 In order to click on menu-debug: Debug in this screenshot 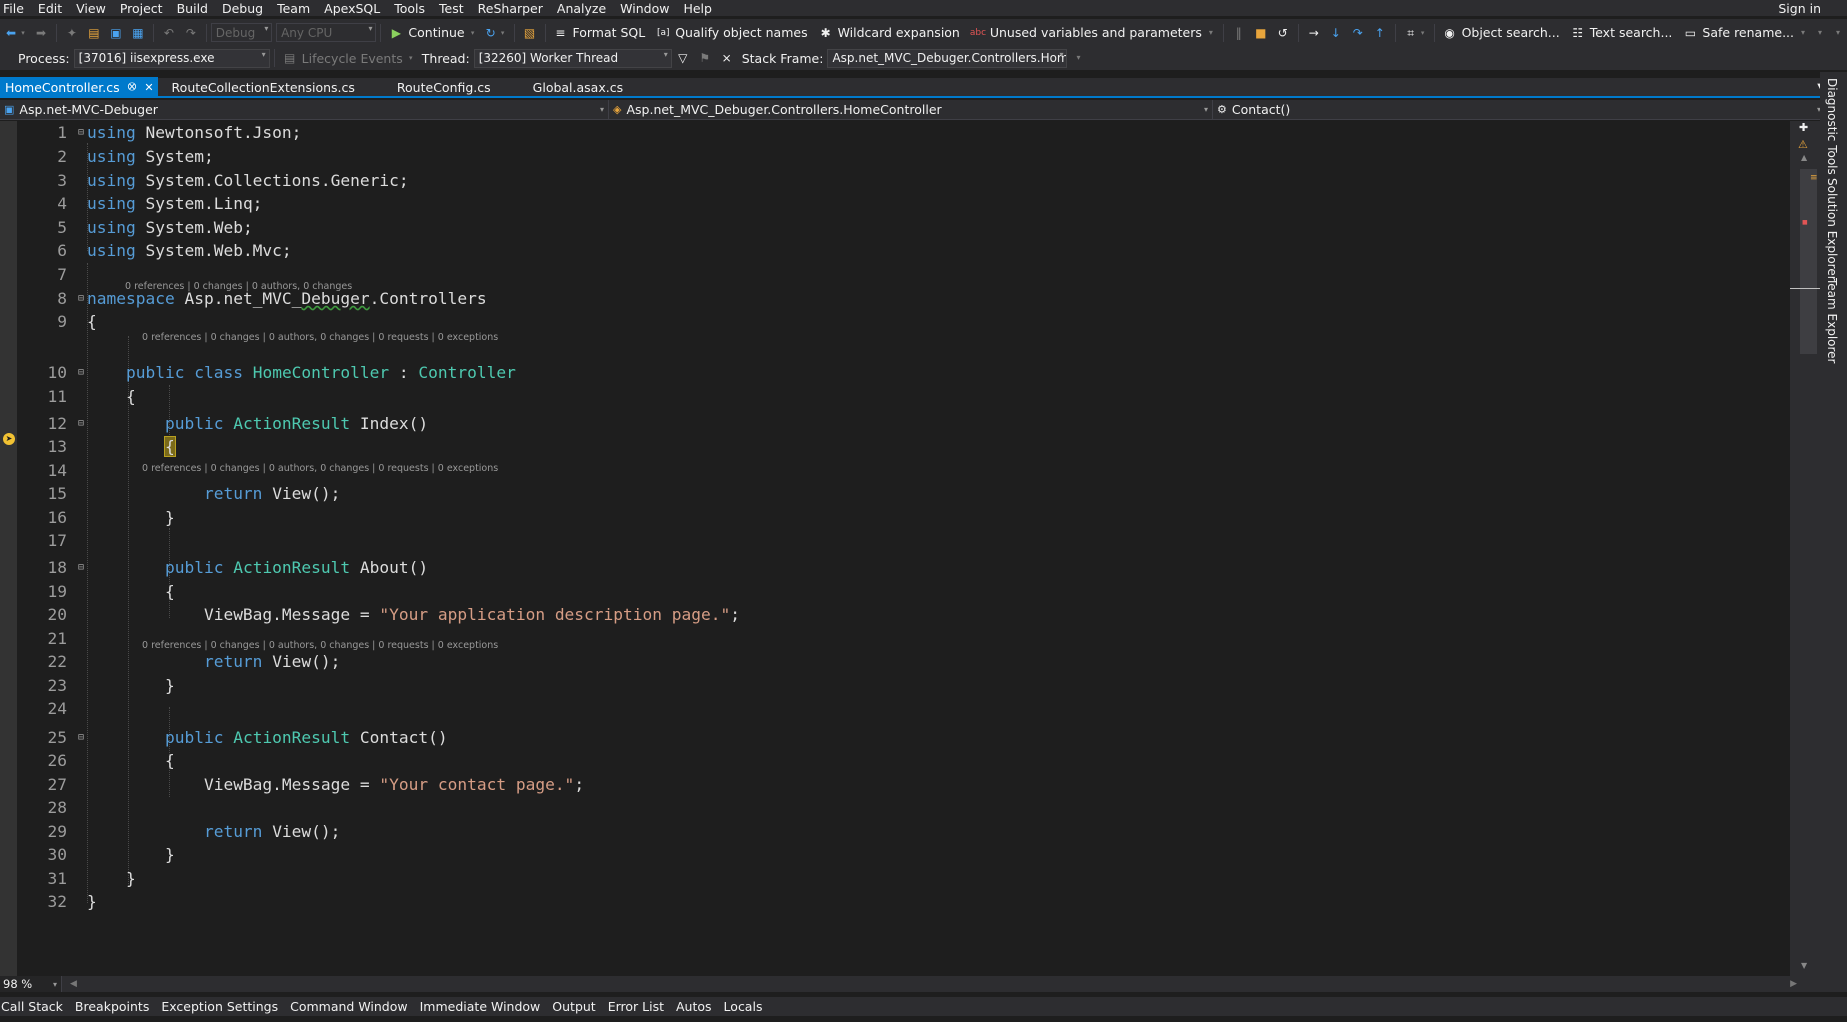, I will do `click(242, 8)`.